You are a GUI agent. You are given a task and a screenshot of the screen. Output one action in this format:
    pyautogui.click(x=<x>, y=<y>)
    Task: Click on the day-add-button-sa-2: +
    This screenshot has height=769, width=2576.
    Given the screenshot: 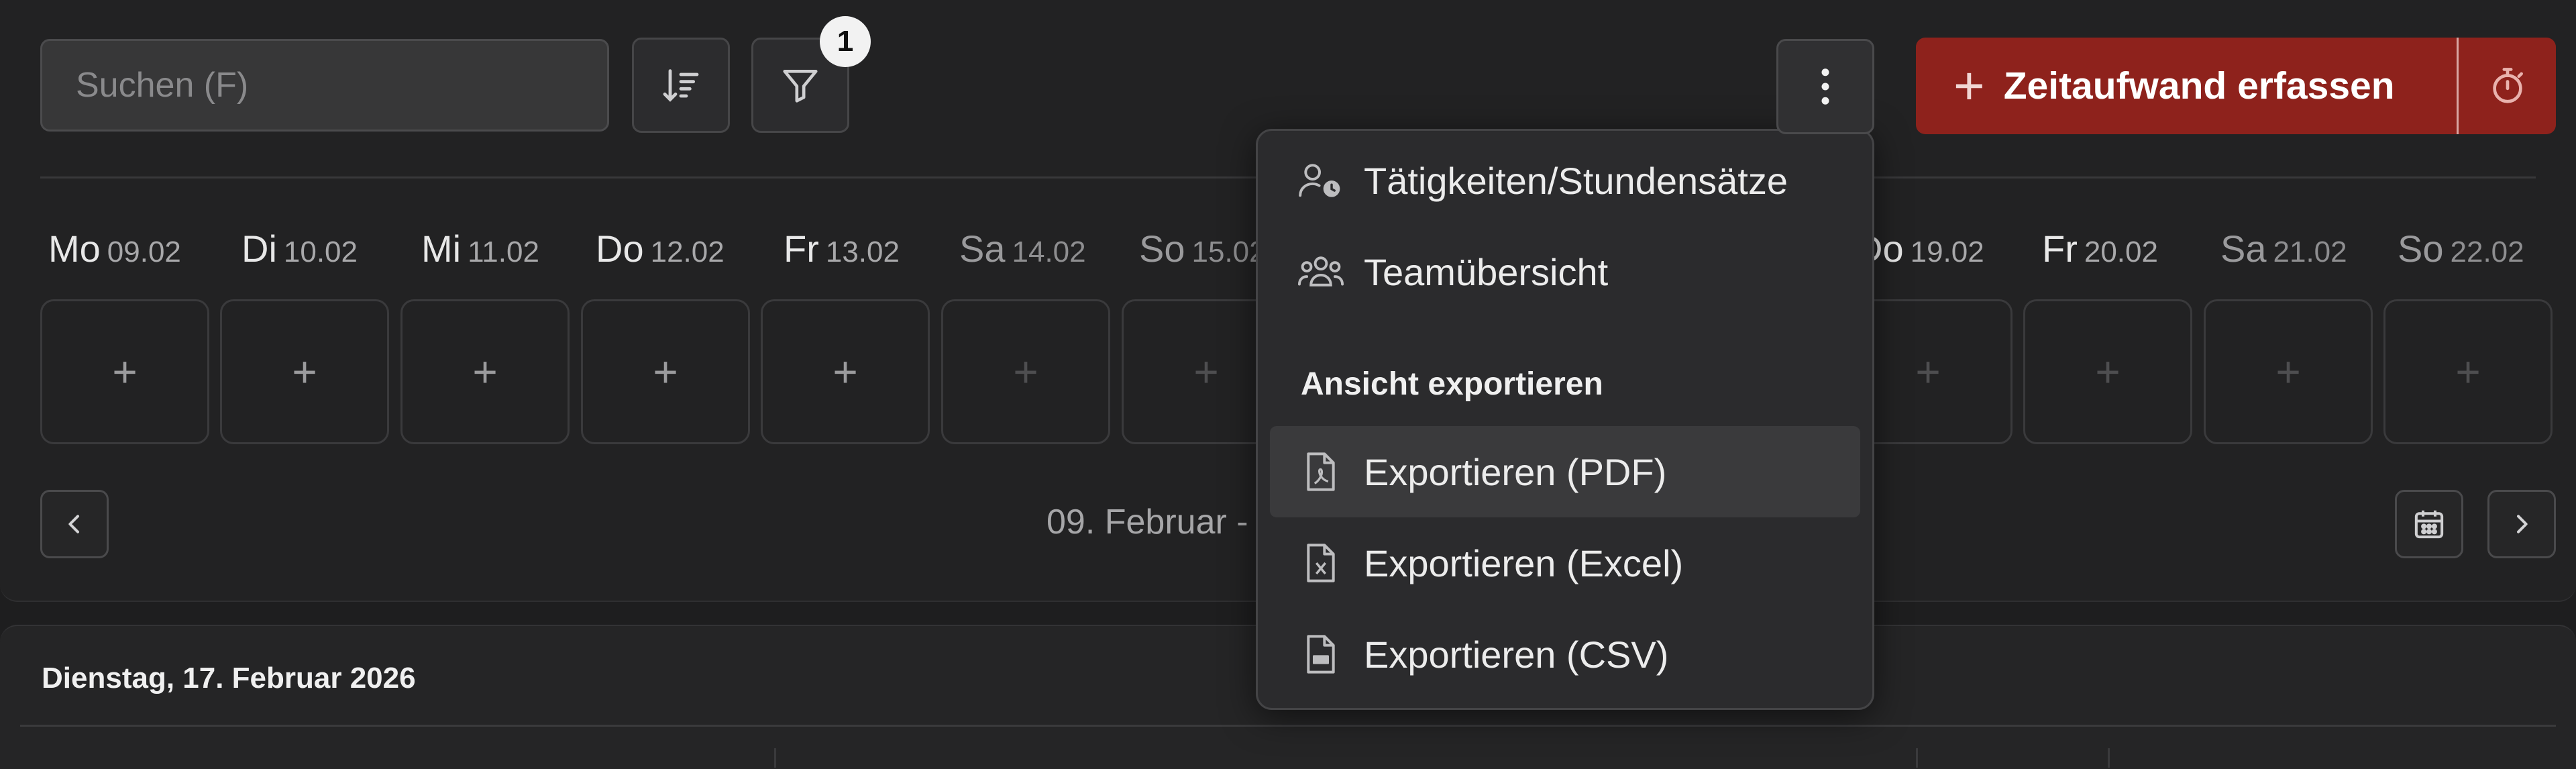 What is the action you would take?
    pyautogui.click(x=2288, y=372)
    